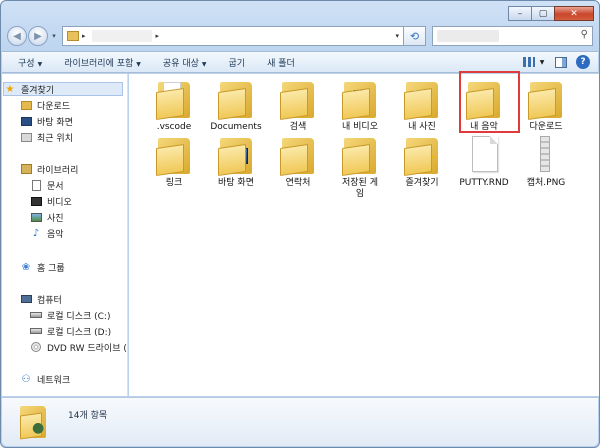  I want to click on nav-recent-places: 최근 위치, so click(46, 137).